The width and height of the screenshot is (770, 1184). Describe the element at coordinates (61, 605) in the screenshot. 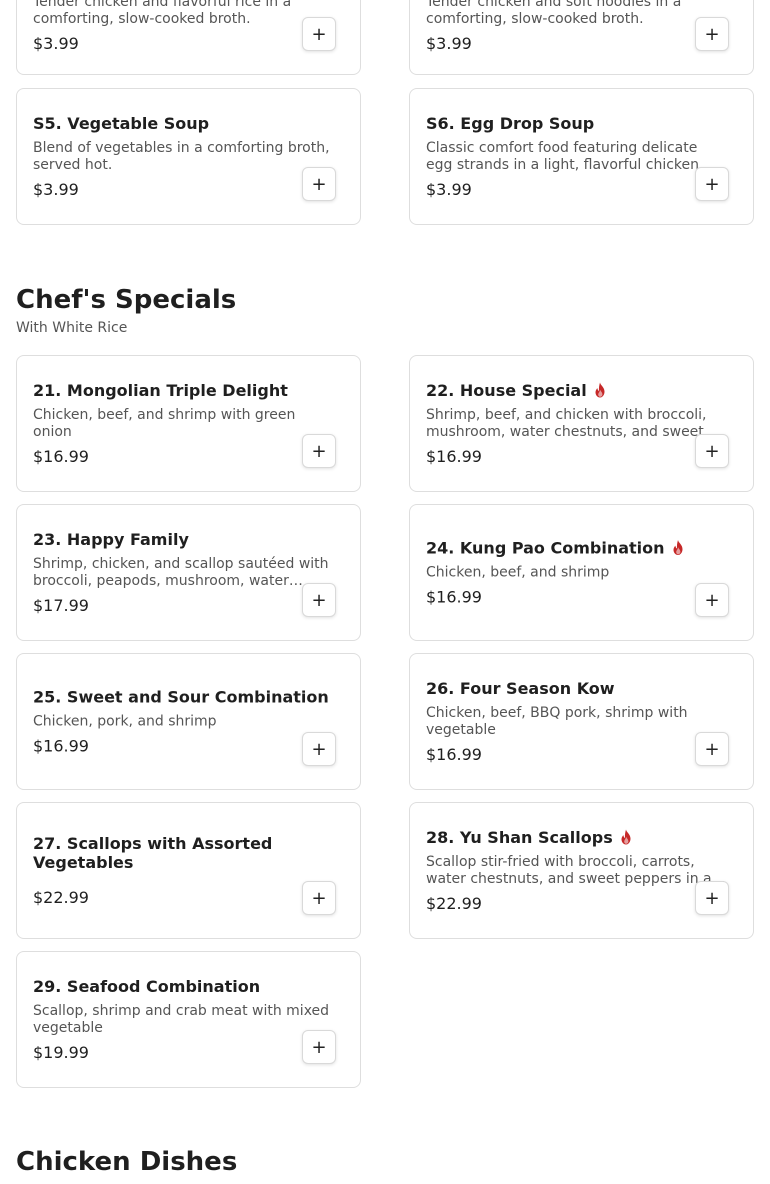

I see `menu-item-price: $17.99` at that location.